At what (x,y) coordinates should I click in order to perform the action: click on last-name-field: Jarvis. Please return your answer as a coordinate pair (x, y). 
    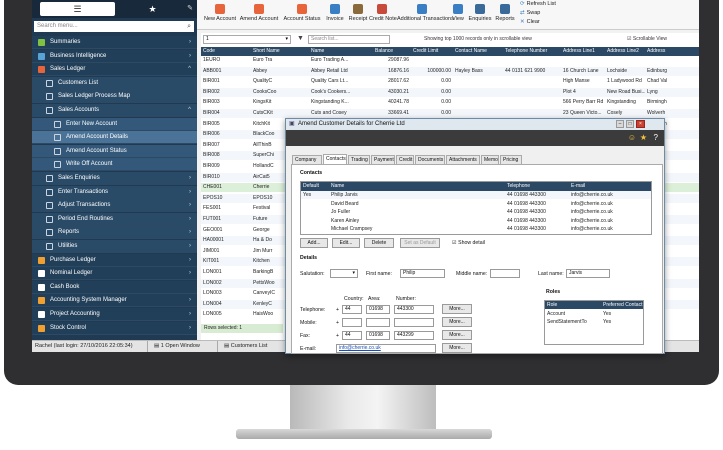
    Looking at the image, I should click on (588, 273).